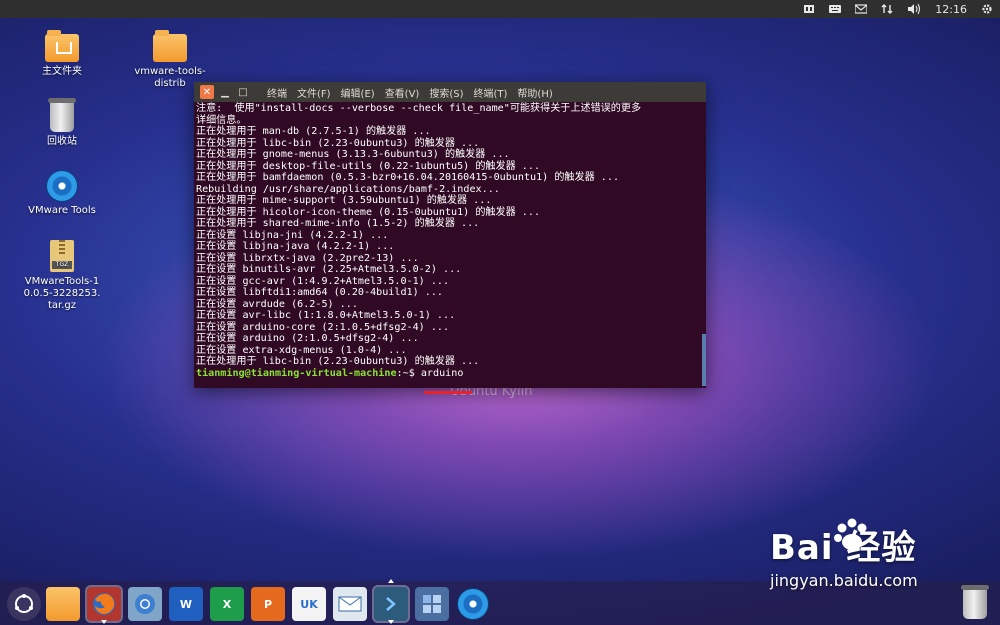 The height and width of the screenshot is (625, 1000). I want to click on maximize-icon: □, so click(243, 92).